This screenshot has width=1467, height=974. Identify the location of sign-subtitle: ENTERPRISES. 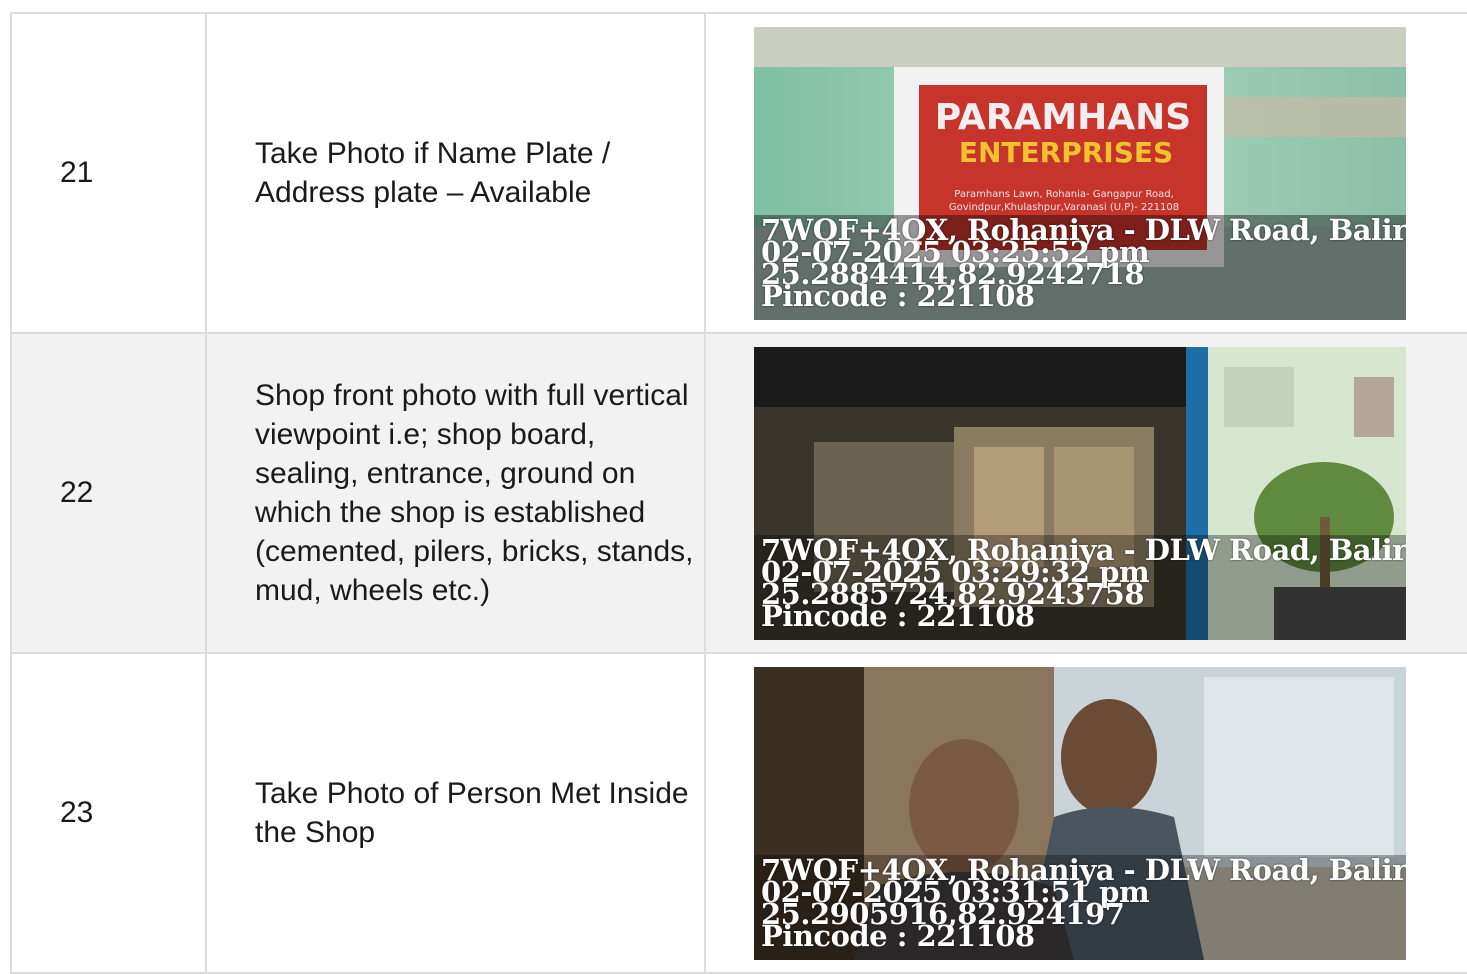
(1066, 152).